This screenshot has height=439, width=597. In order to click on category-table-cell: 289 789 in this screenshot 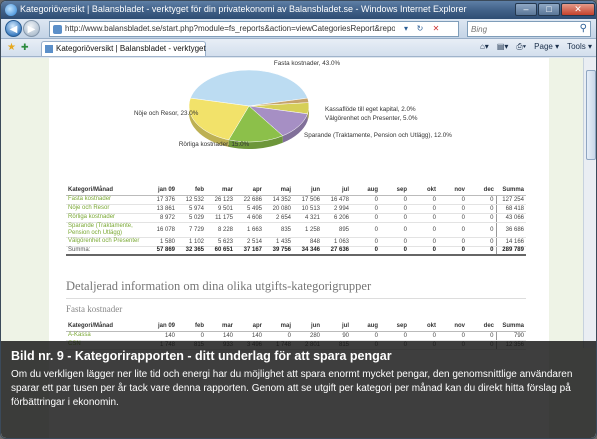, I will do `click(510, 250)`.